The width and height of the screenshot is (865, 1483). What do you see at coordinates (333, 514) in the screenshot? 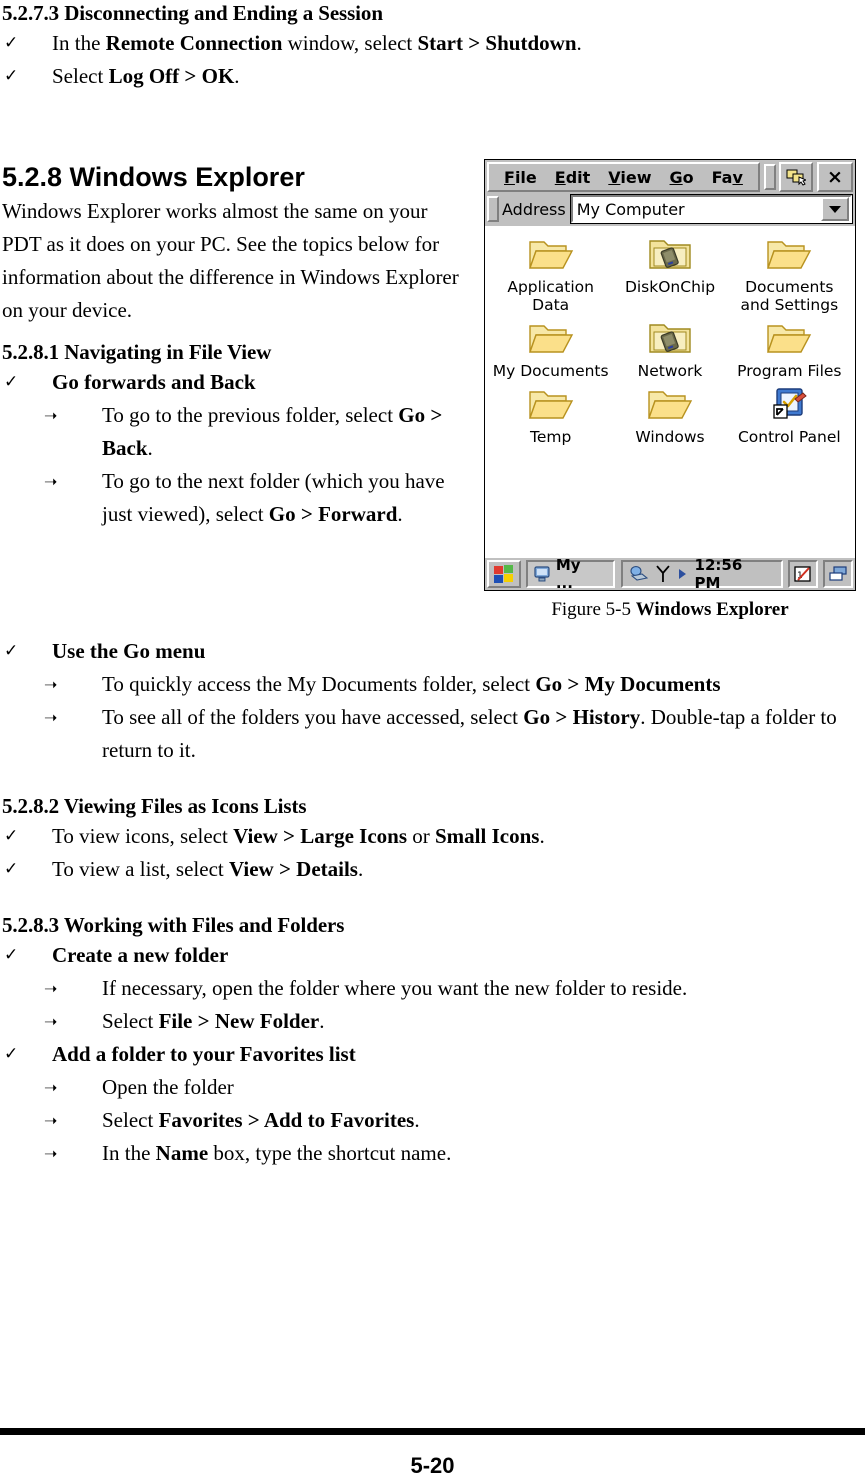
I see `text-emphasis: Go > Forward` at bounding box center [333, 514].